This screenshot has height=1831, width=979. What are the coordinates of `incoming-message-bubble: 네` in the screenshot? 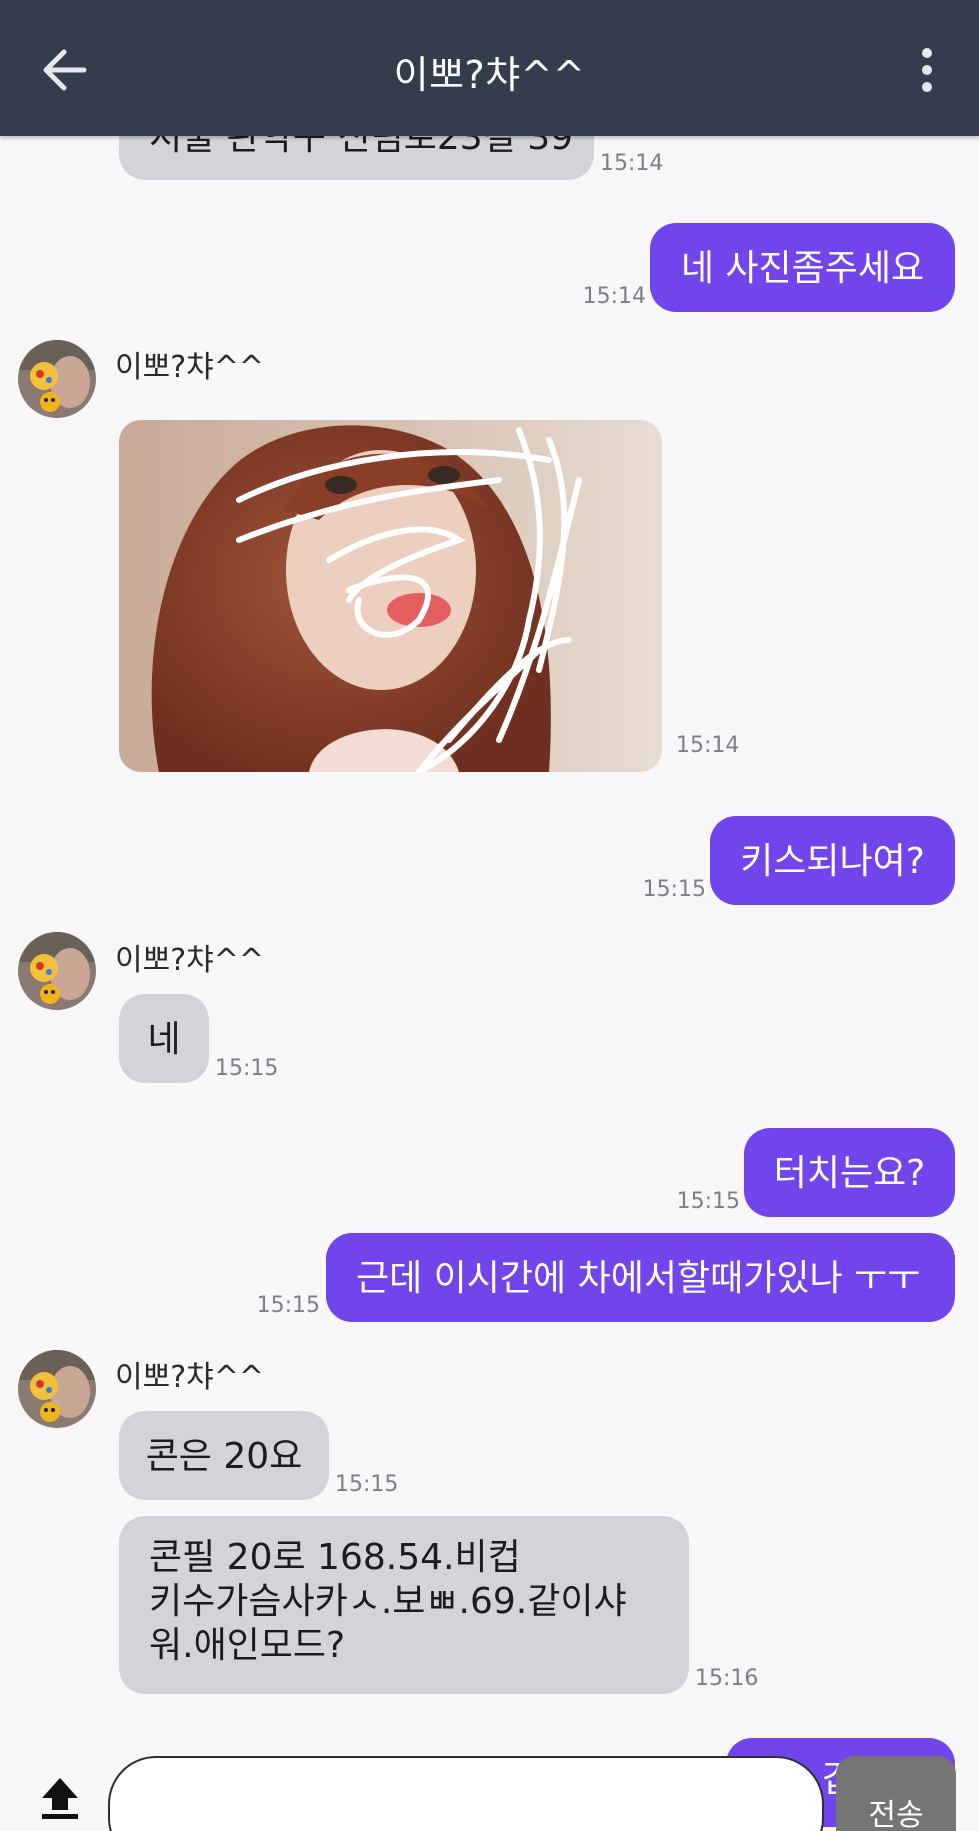 It's located at (164, 1038).